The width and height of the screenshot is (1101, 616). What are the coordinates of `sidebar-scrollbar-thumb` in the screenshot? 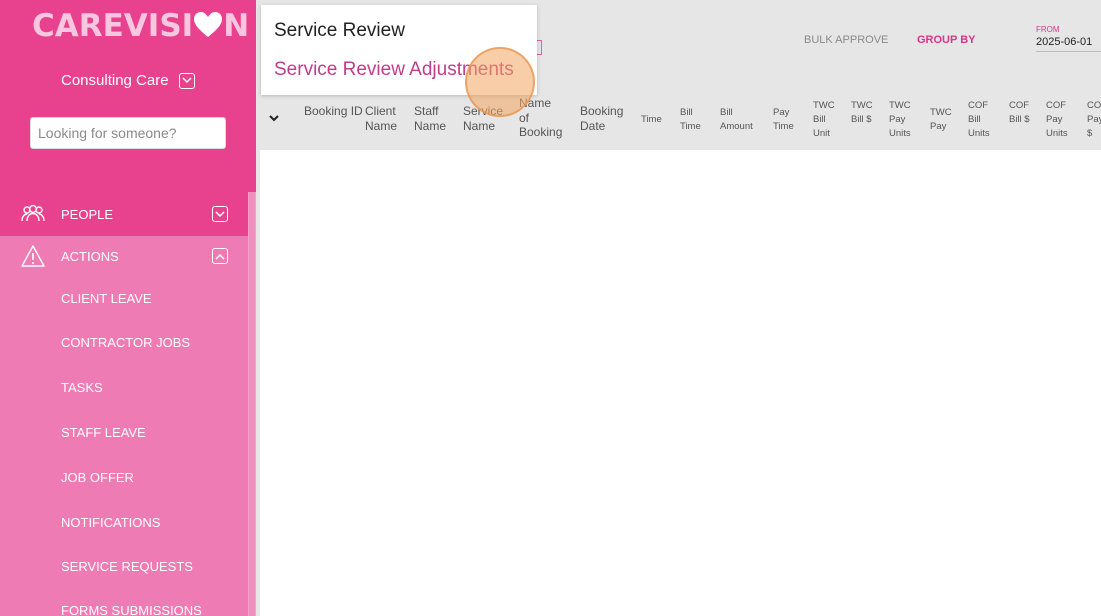 It's located at (252, 404).